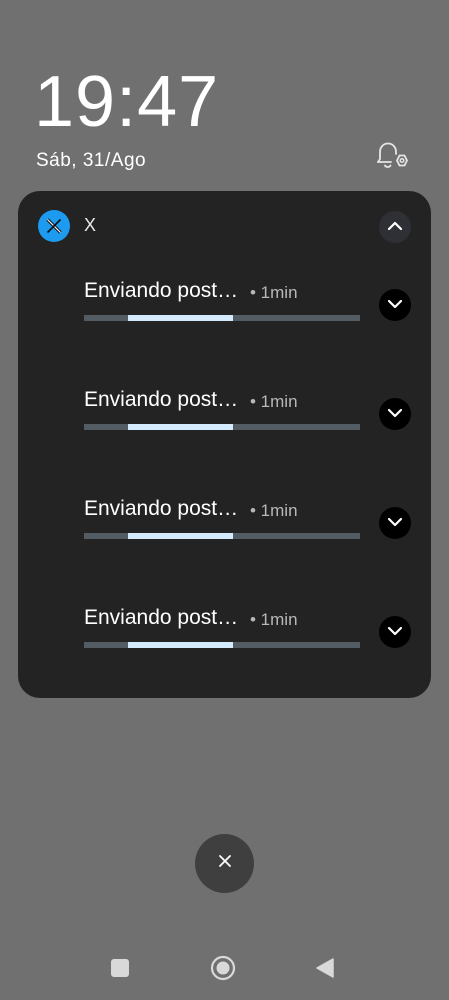 The width and height of the screenshot is (449, 1000). I want to click on x-logo-icon, so click(54, 226).